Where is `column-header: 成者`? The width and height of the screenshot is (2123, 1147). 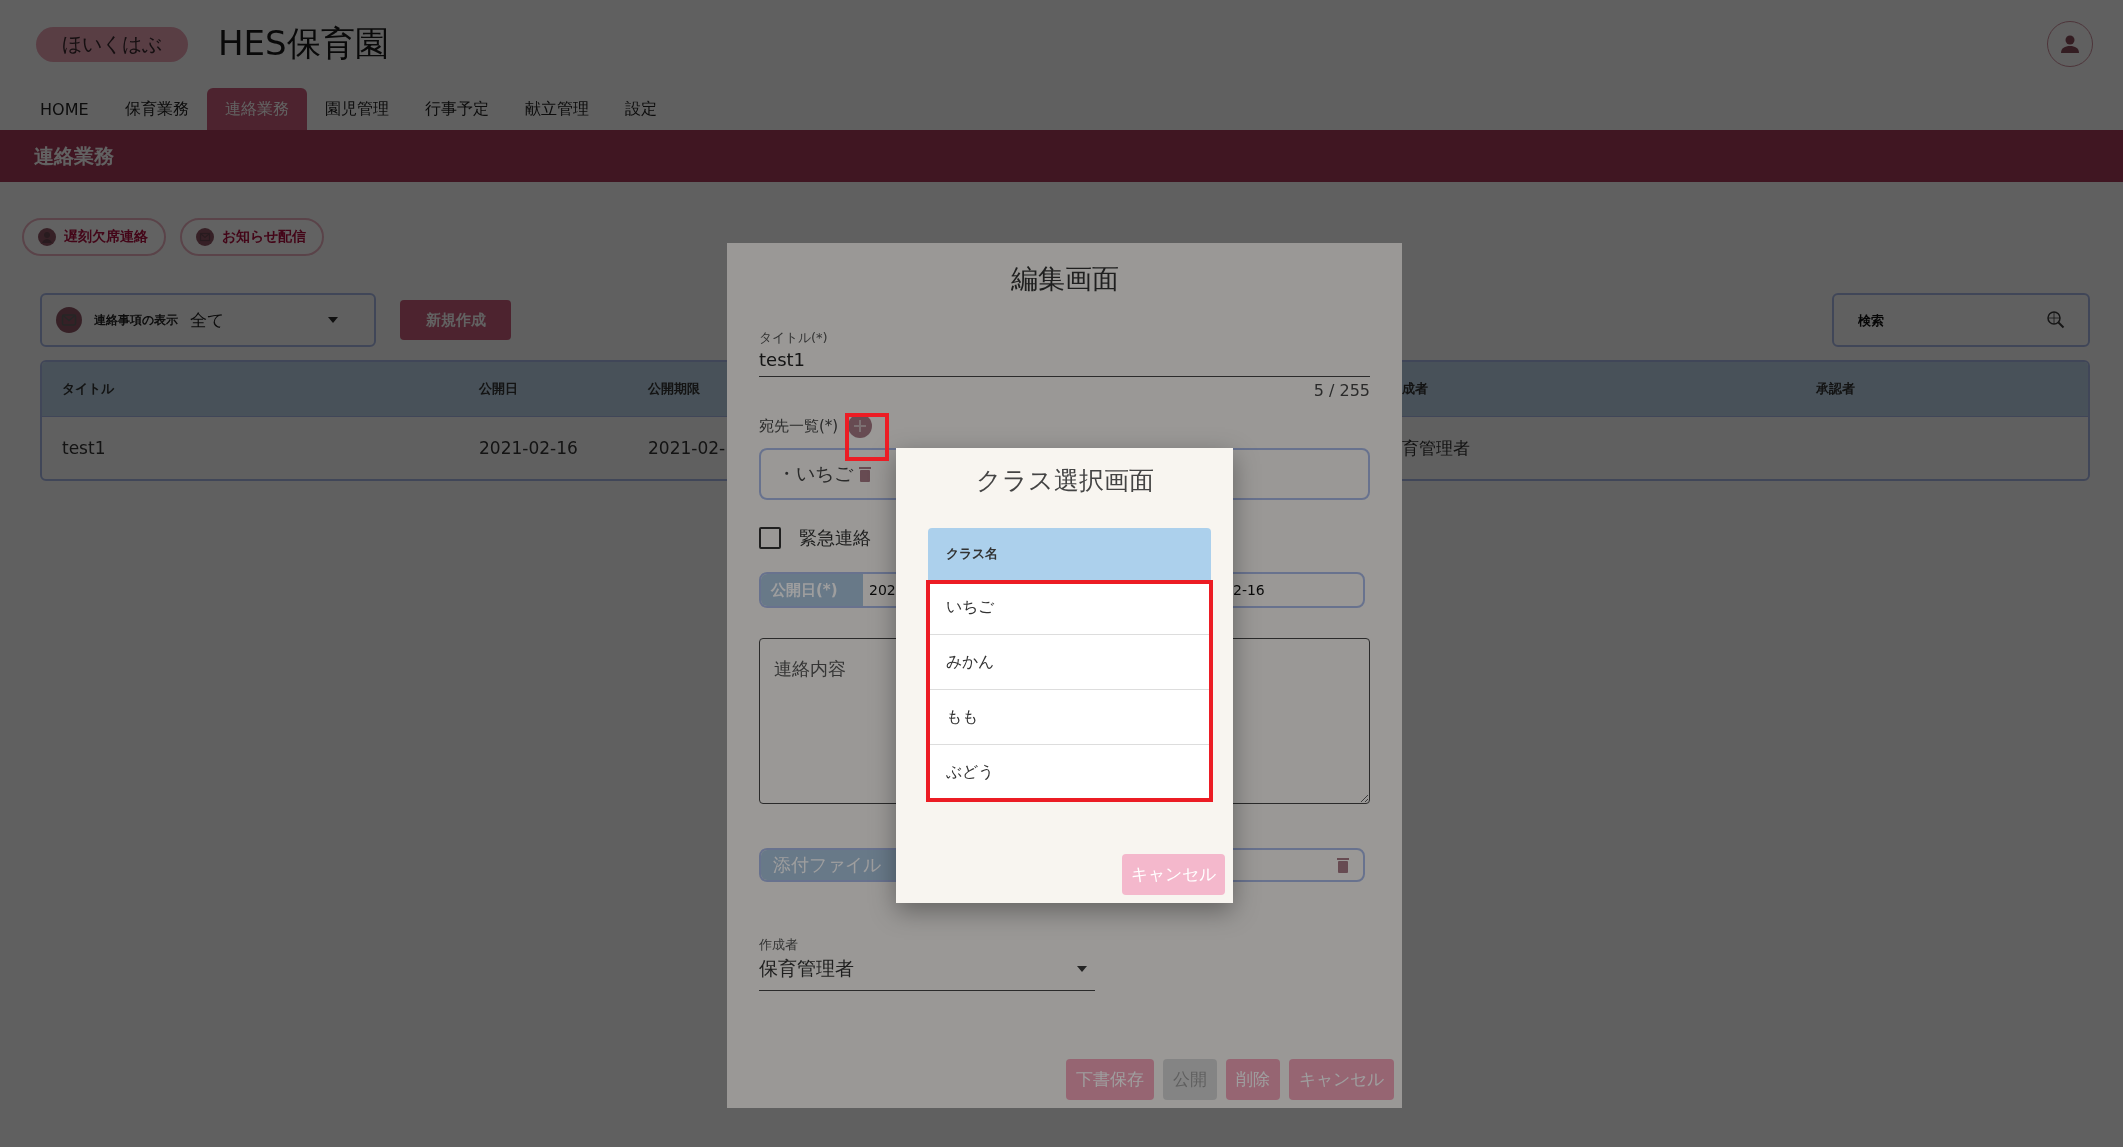
column-header: 成者 is located at coordinates (1415, 389).